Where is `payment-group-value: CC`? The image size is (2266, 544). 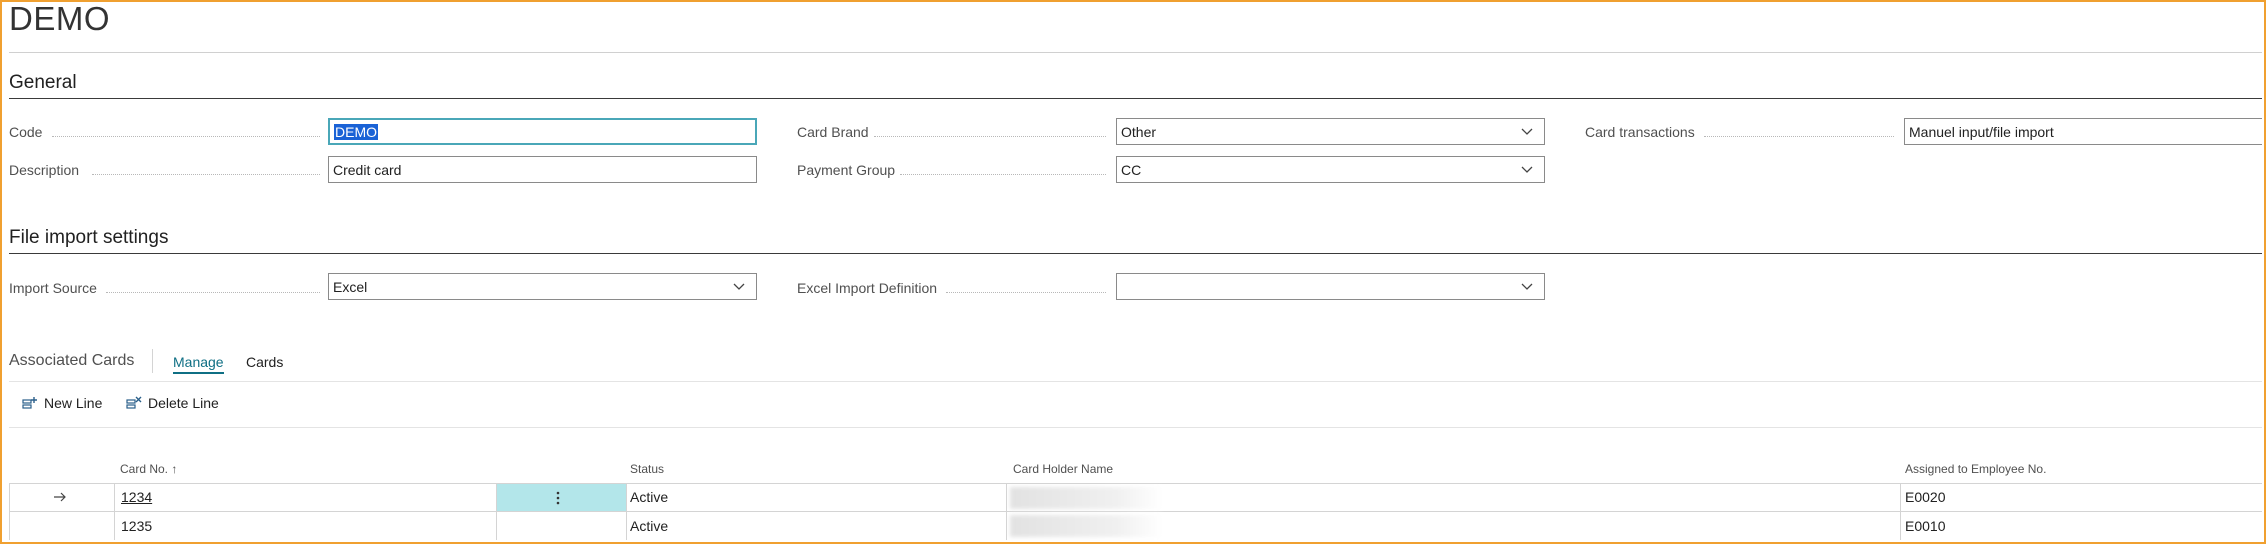 payment-group-value: CC is located at coordinates (1131, 169).